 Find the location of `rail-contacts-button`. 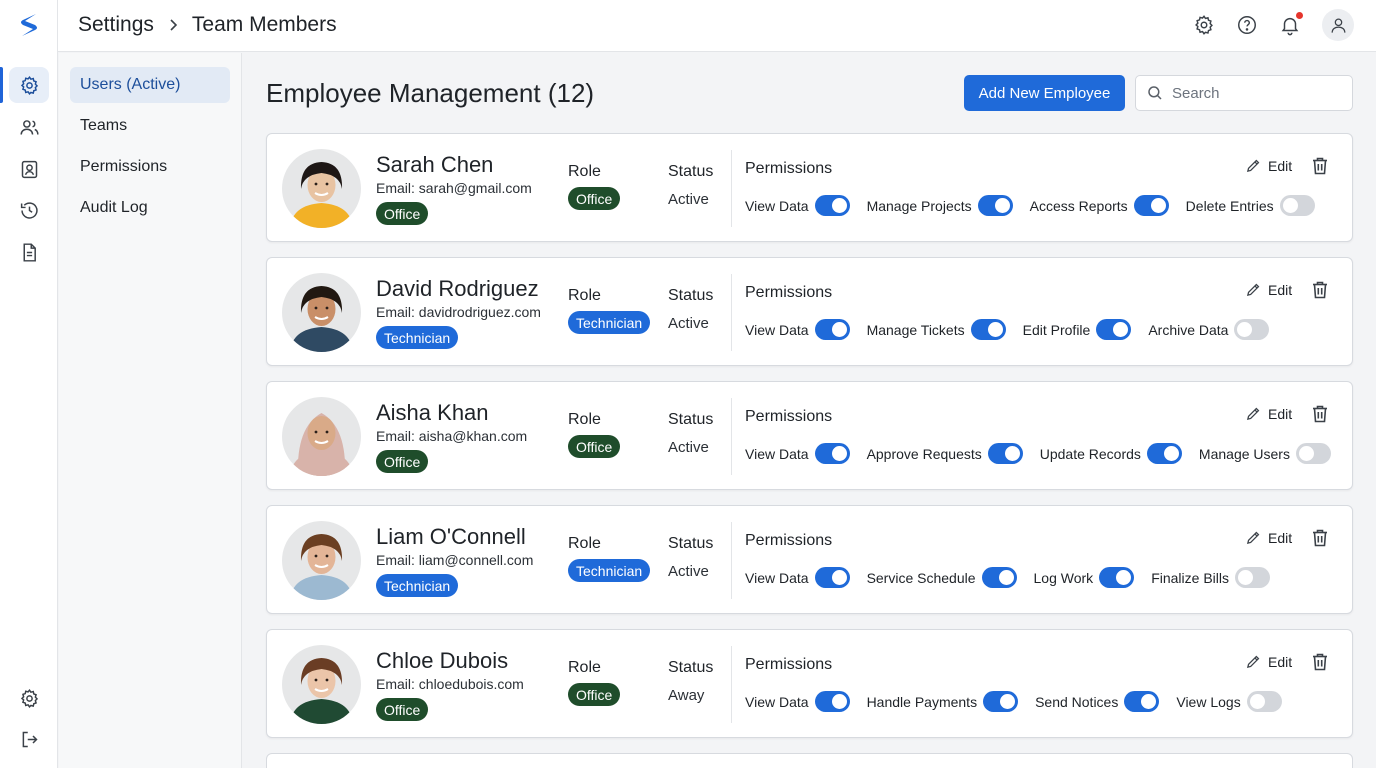

rail-contacts-button is located at coordinates (29, 169).